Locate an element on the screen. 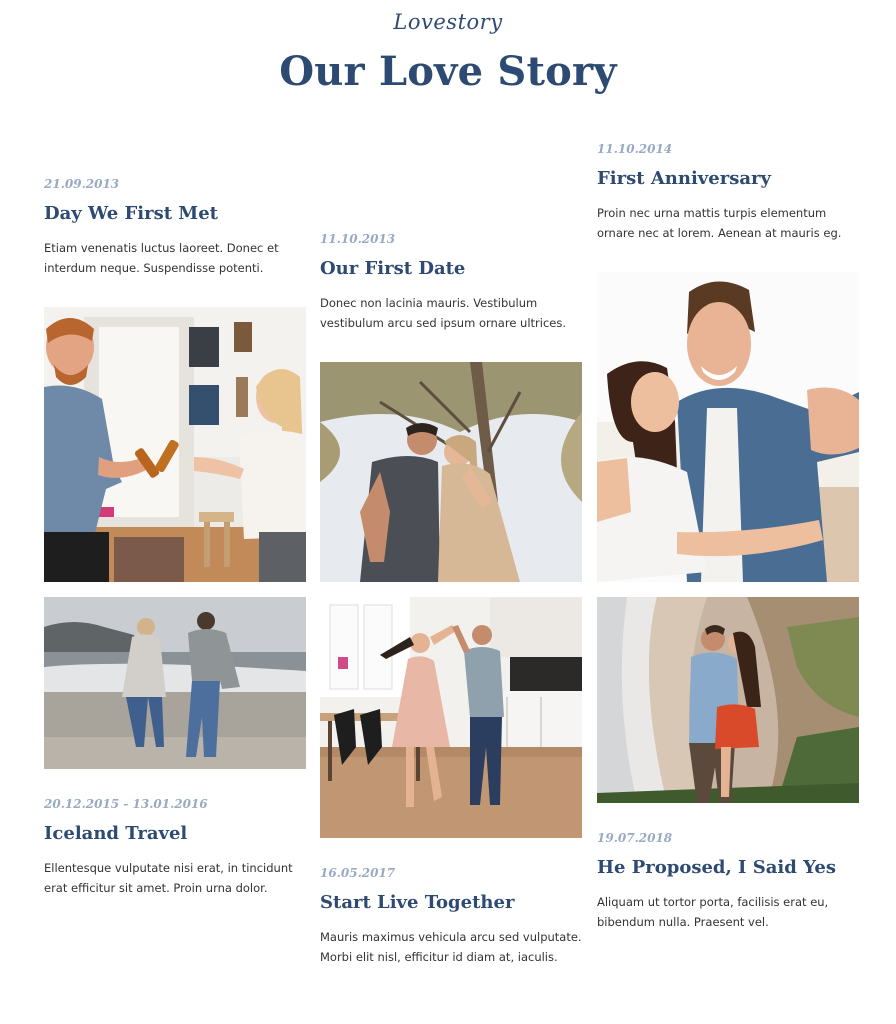 Image resolution: width=896 pixels, height=1024 pixels. story-date: 11.10.2013 is located at coordinates (358, 239).